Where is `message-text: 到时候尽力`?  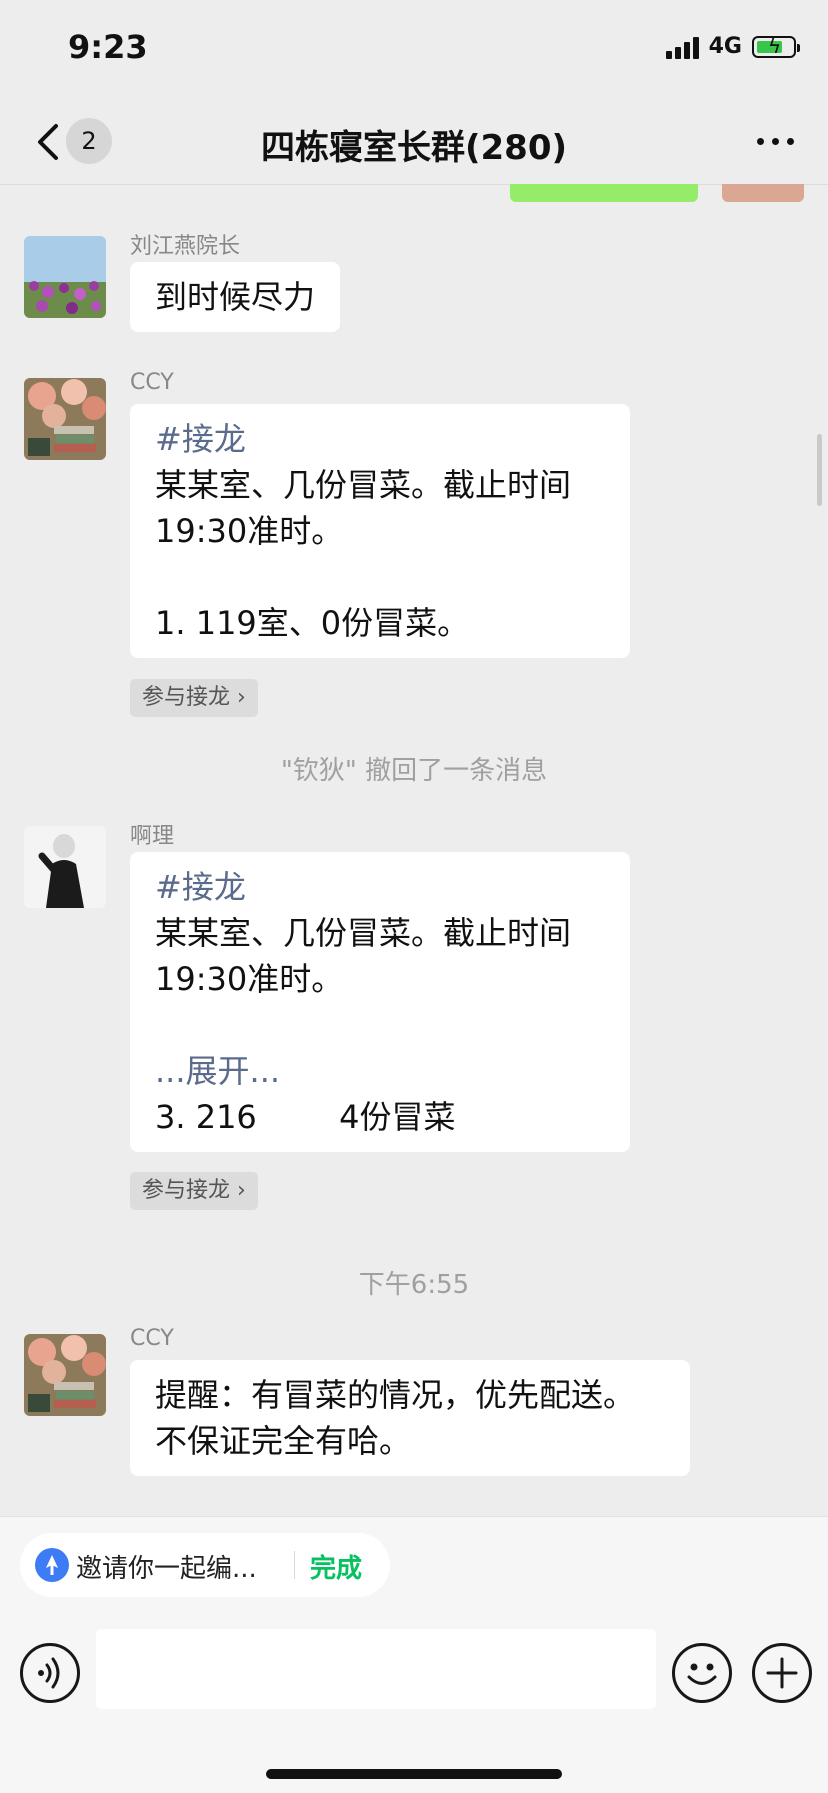
message-text: 到时候尽力 is located at coordinates (235, 297).